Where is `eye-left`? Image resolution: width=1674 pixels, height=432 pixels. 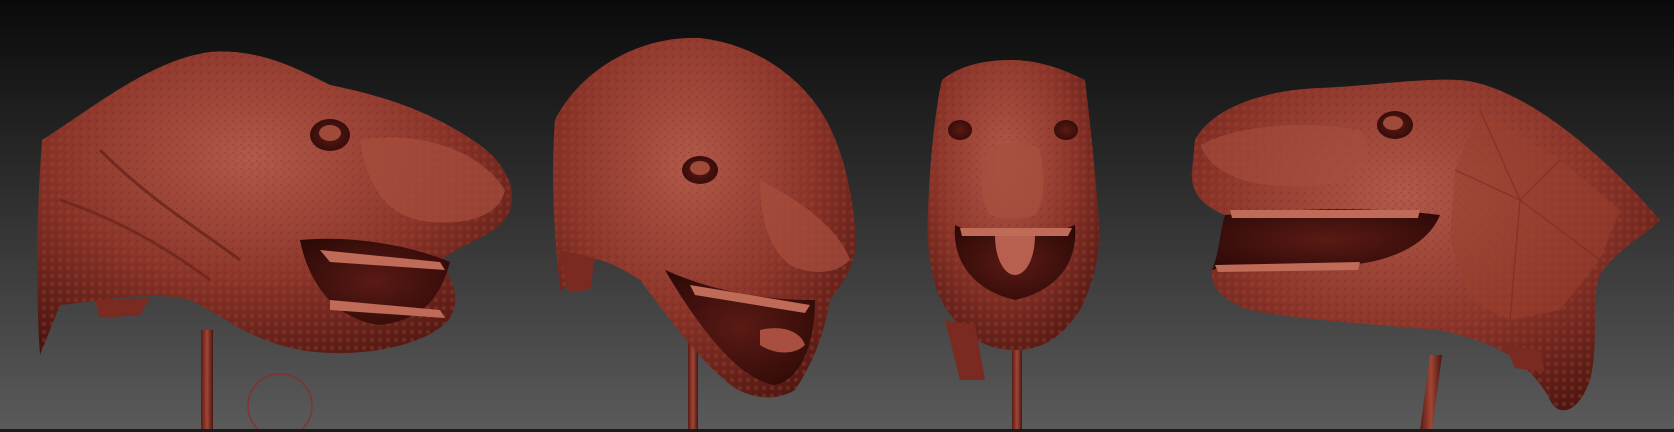
eye-left is located at coordinates (960, 130).